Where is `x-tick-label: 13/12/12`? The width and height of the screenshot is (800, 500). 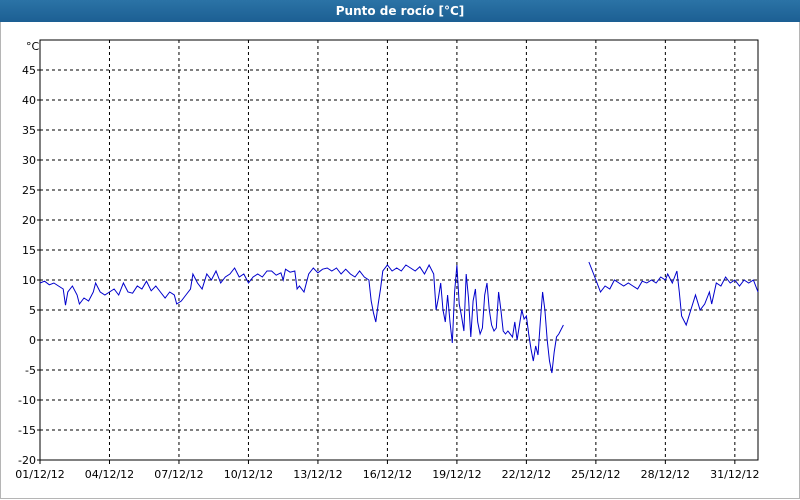 x-tick-label: 13/12/12 is located at coordinates (317, 474).